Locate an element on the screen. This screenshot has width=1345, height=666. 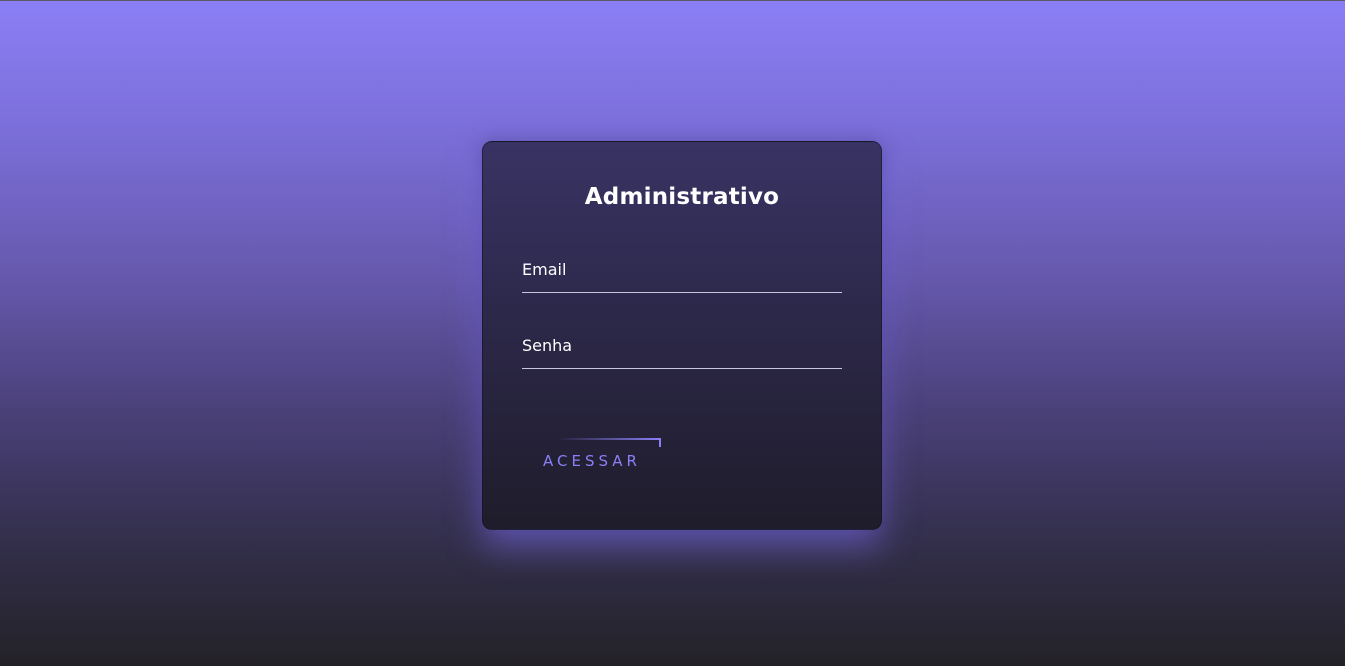
button-border-corner is located at coordinates (660, 442).